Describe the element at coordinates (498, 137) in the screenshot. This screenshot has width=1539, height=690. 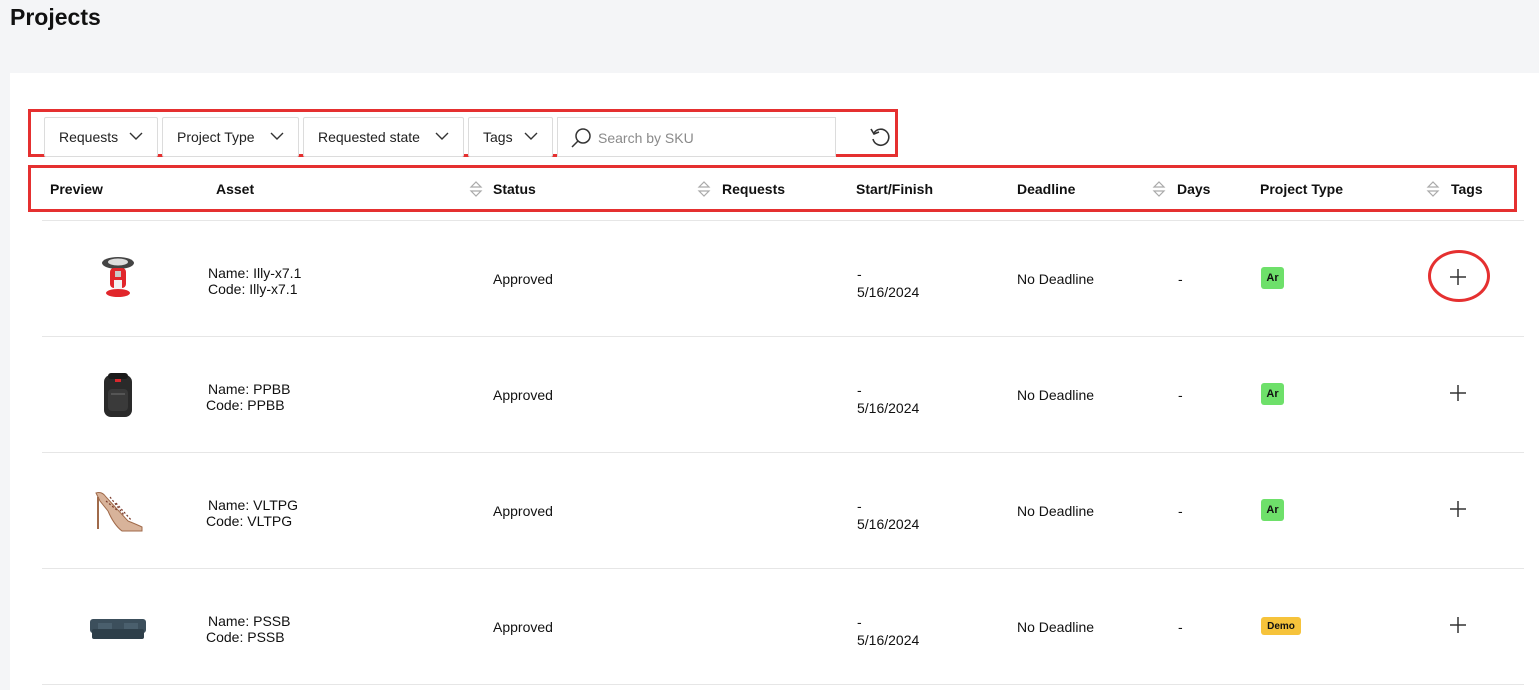
I see `tags-filter-label: Tags` at that location.